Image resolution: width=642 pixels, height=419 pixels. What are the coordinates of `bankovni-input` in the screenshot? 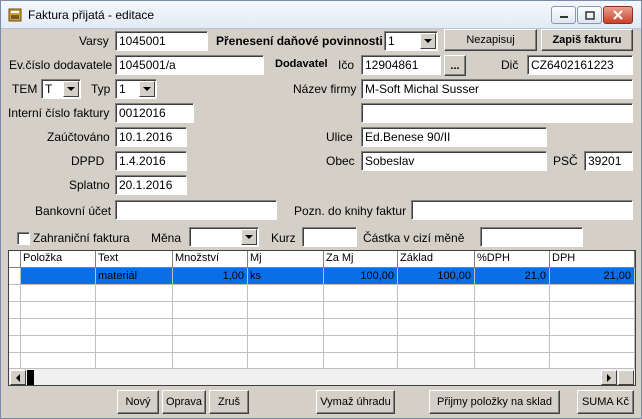 It's located at (196, 210).